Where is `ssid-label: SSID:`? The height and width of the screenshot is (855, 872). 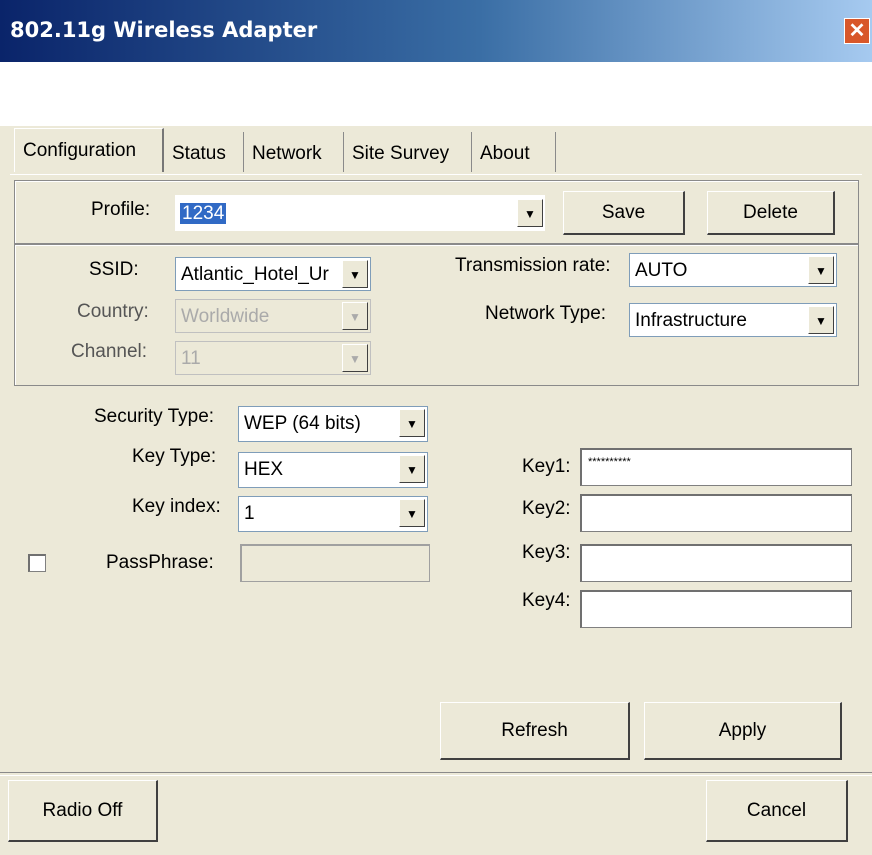 ssid-label: SSID: is located at coordinates (114, 269).